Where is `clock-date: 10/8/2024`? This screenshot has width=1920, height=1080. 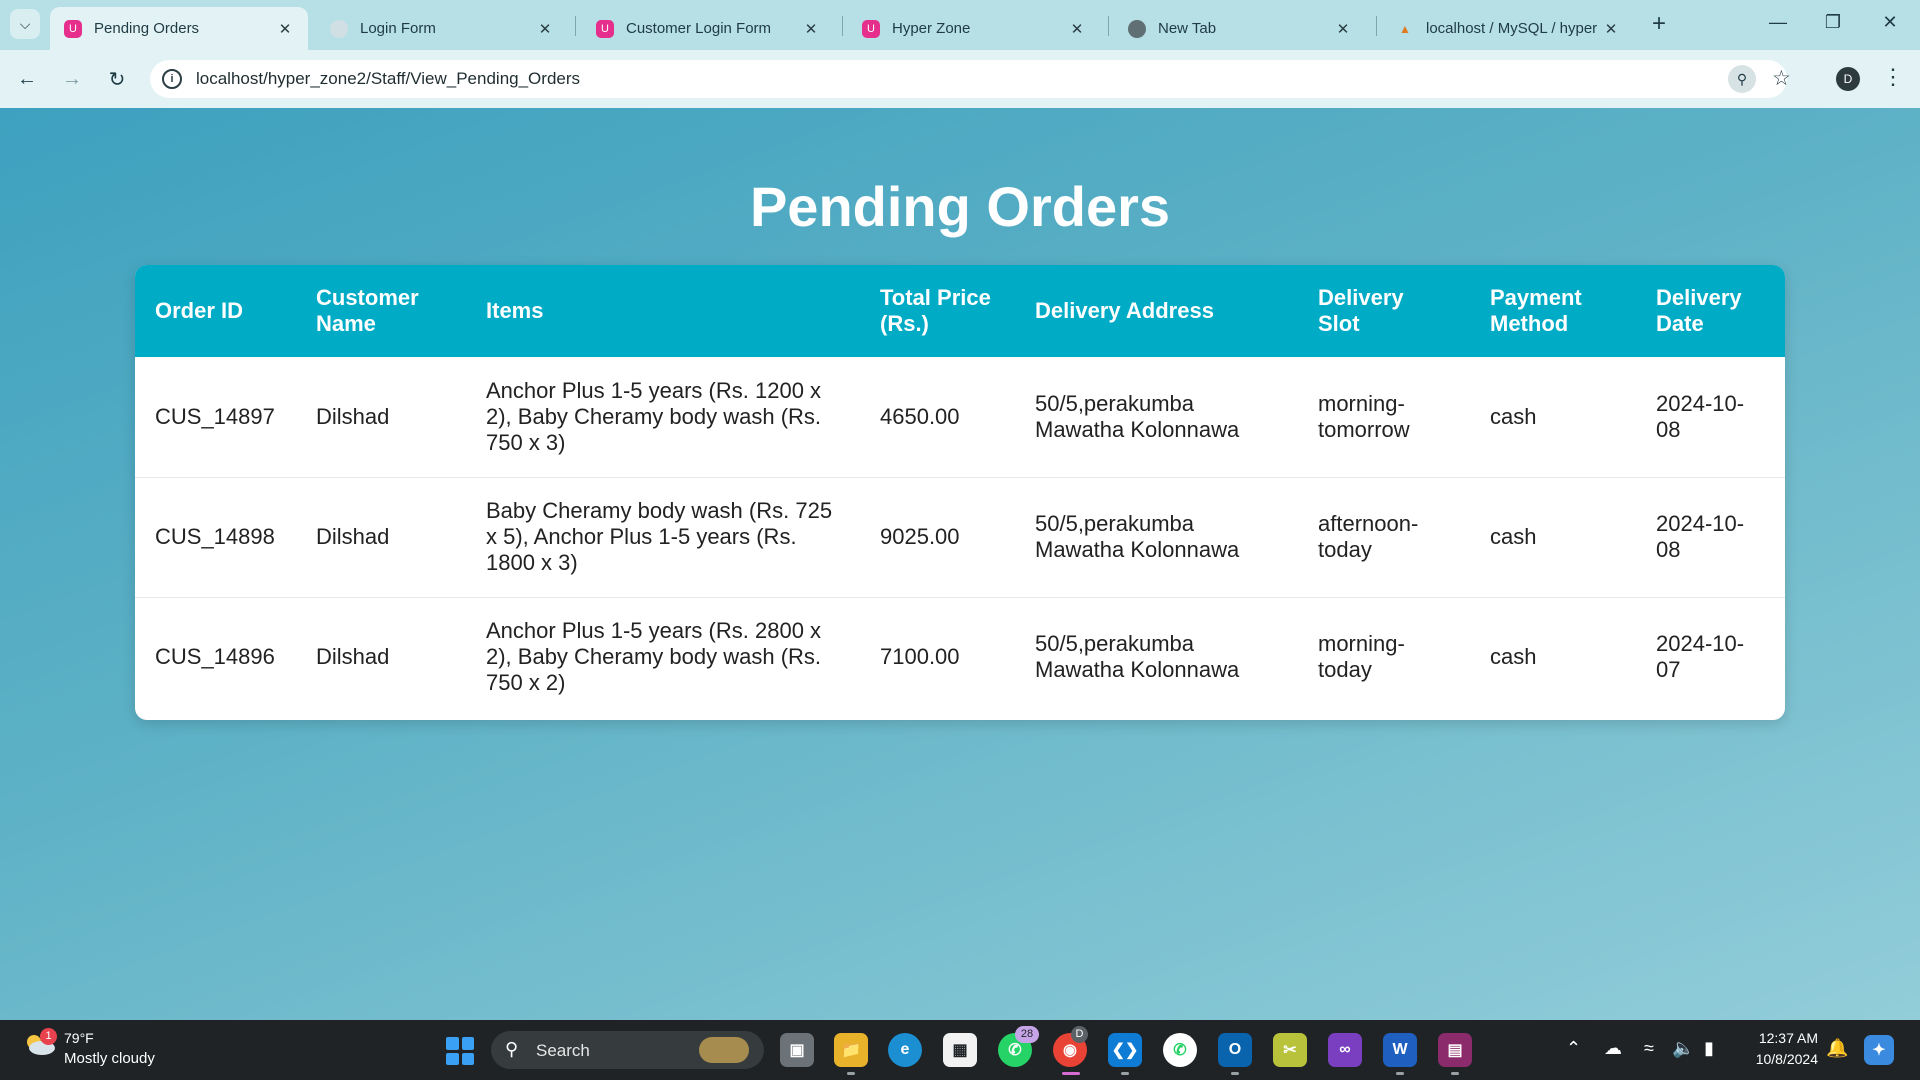 clock-date: 10/8/2024 is located at coordinates (1780, 1059).